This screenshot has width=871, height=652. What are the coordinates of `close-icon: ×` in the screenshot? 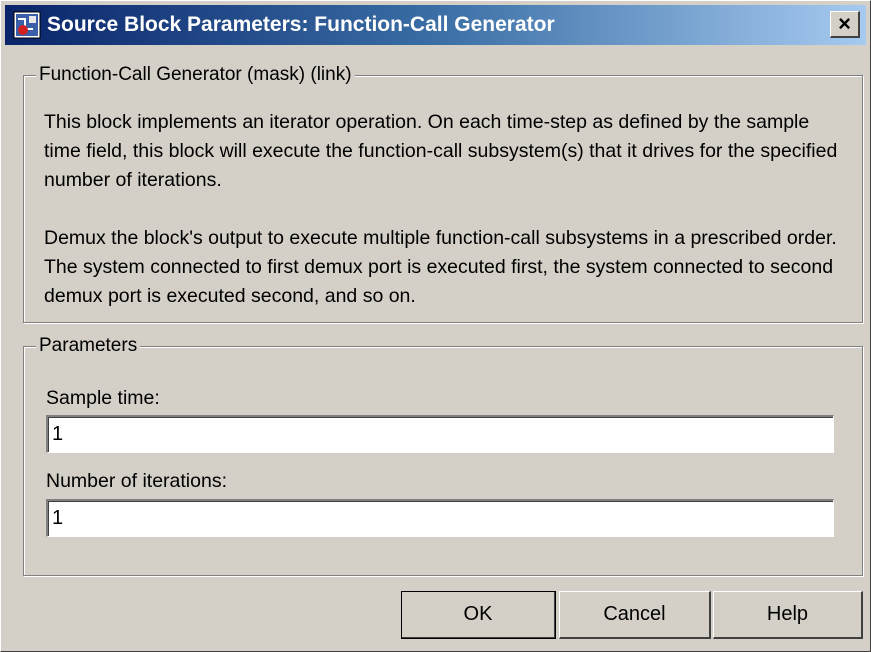 It's located at (844, 23).